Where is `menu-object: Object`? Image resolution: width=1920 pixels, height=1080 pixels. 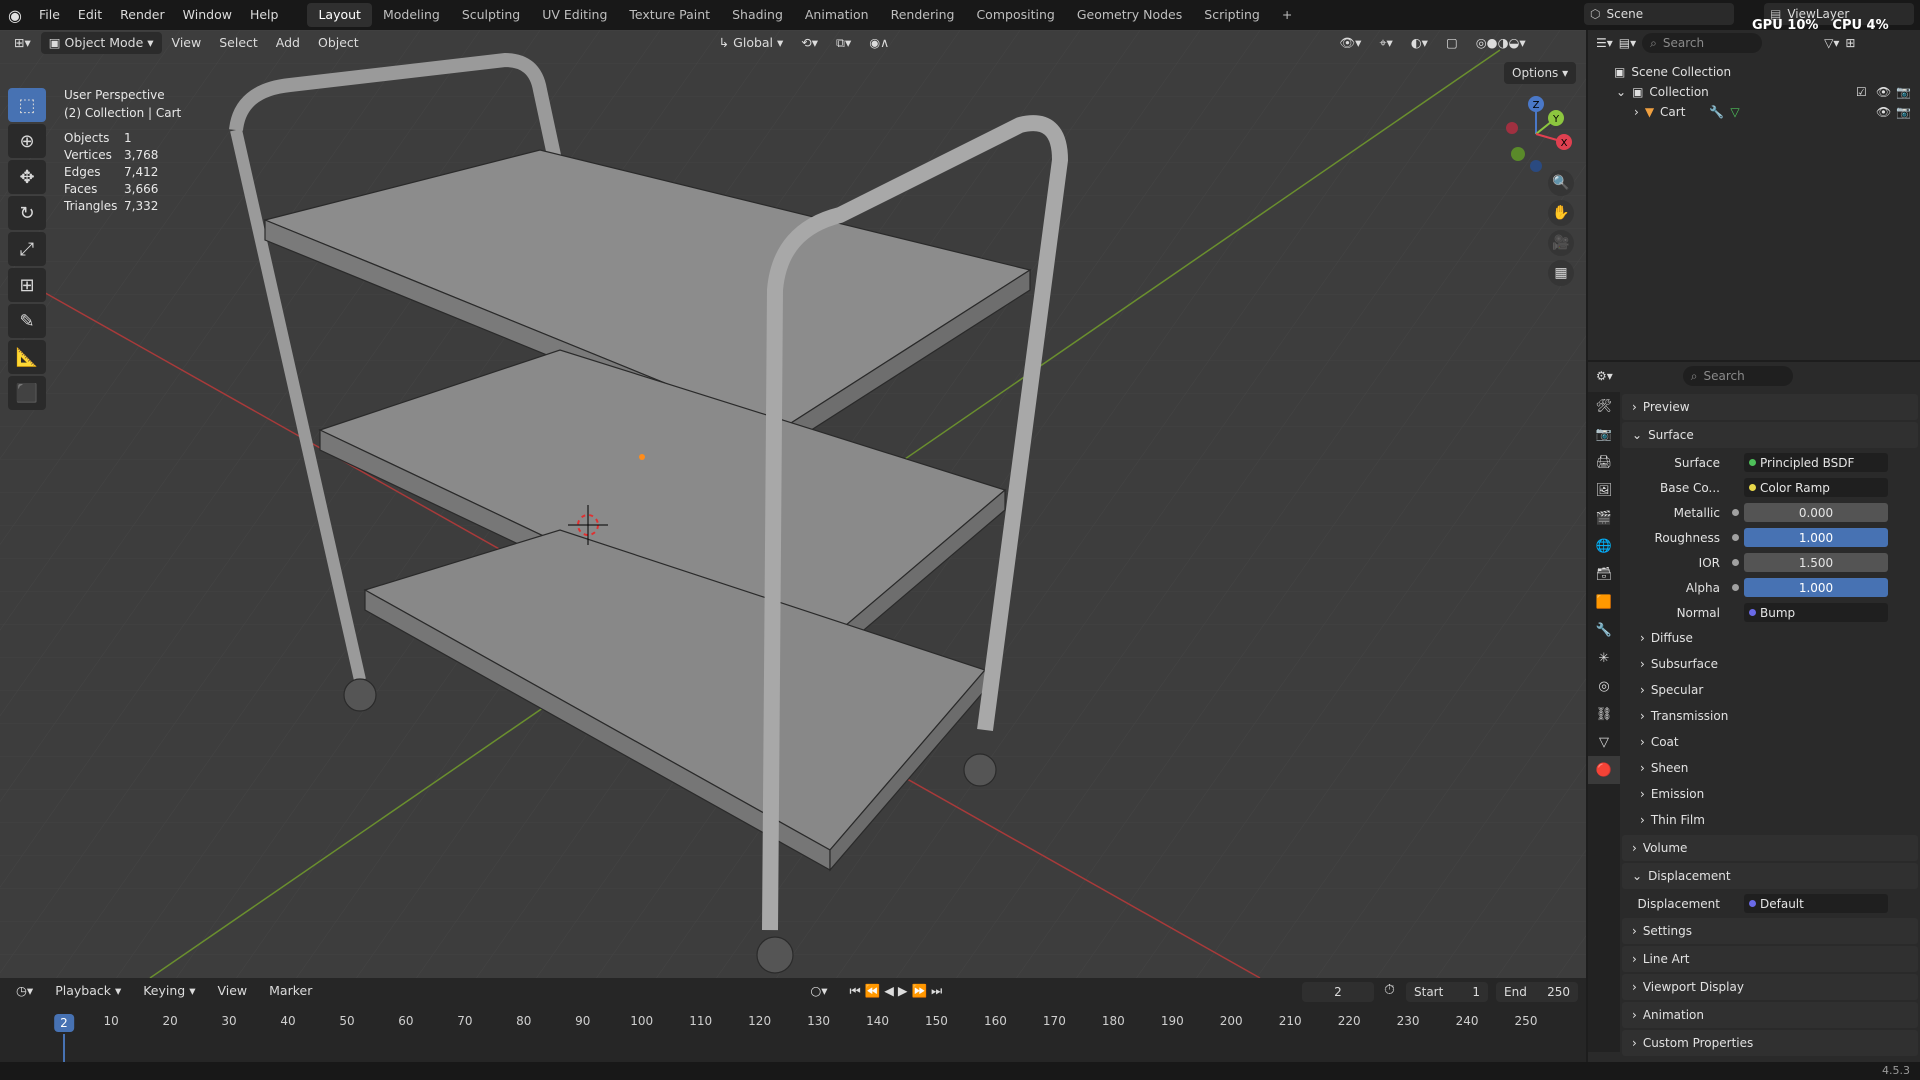 menu-object: Object is located at coordinates (338, 43).